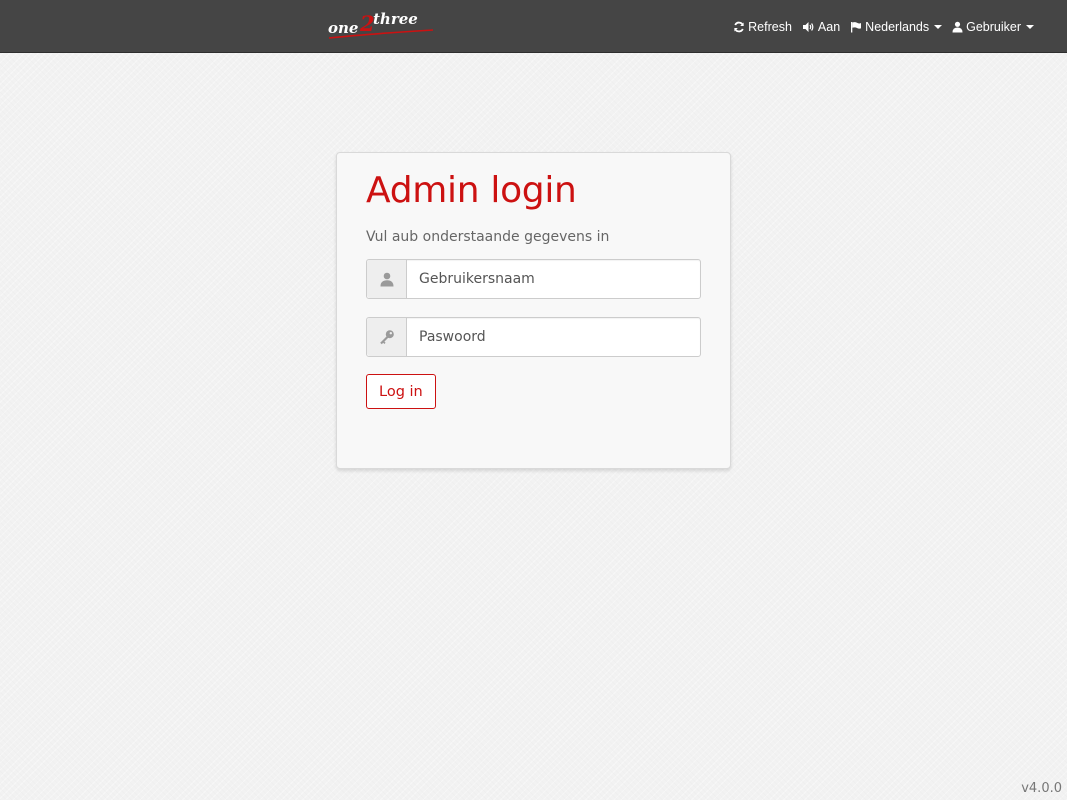 The image size is (1067, 800). I want to click on nav-sound-label: Aan, so click(829, 26).